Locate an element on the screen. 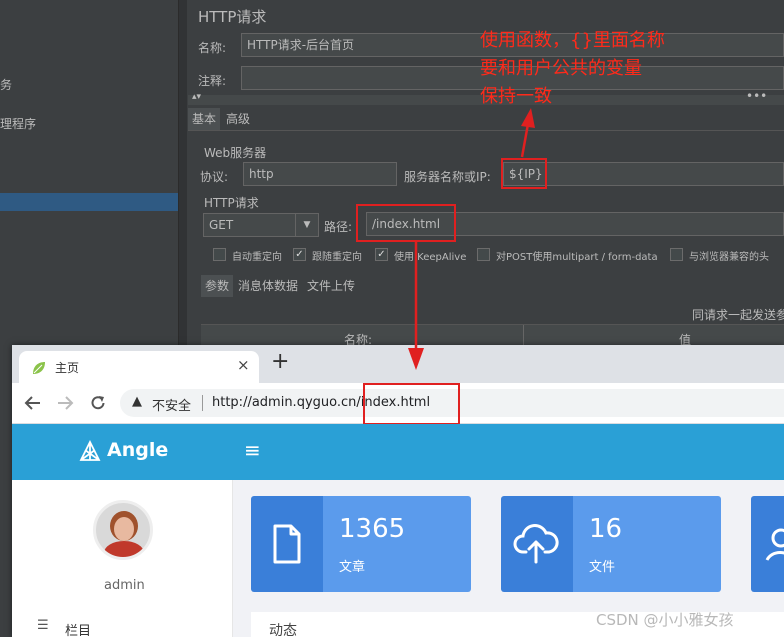 Image resolution: width=784 pixels, height=637 pixels. watermark: CSDN @小小雅女孩 is located at coordinates (665, 620).